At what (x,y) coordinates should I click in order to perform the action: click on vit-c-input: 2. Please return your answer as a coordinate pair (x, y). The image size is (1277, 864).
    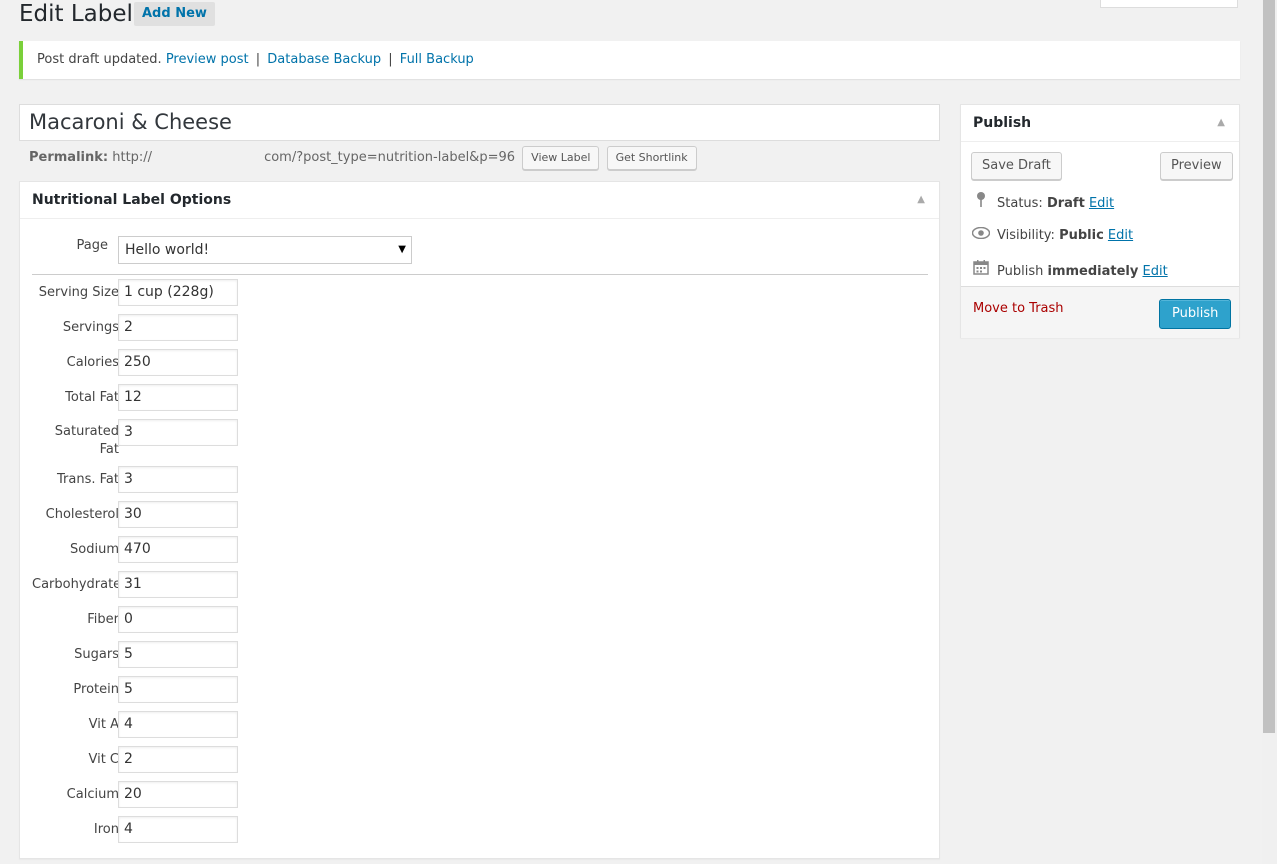
    Looking at the image, I should click on (178, 759).